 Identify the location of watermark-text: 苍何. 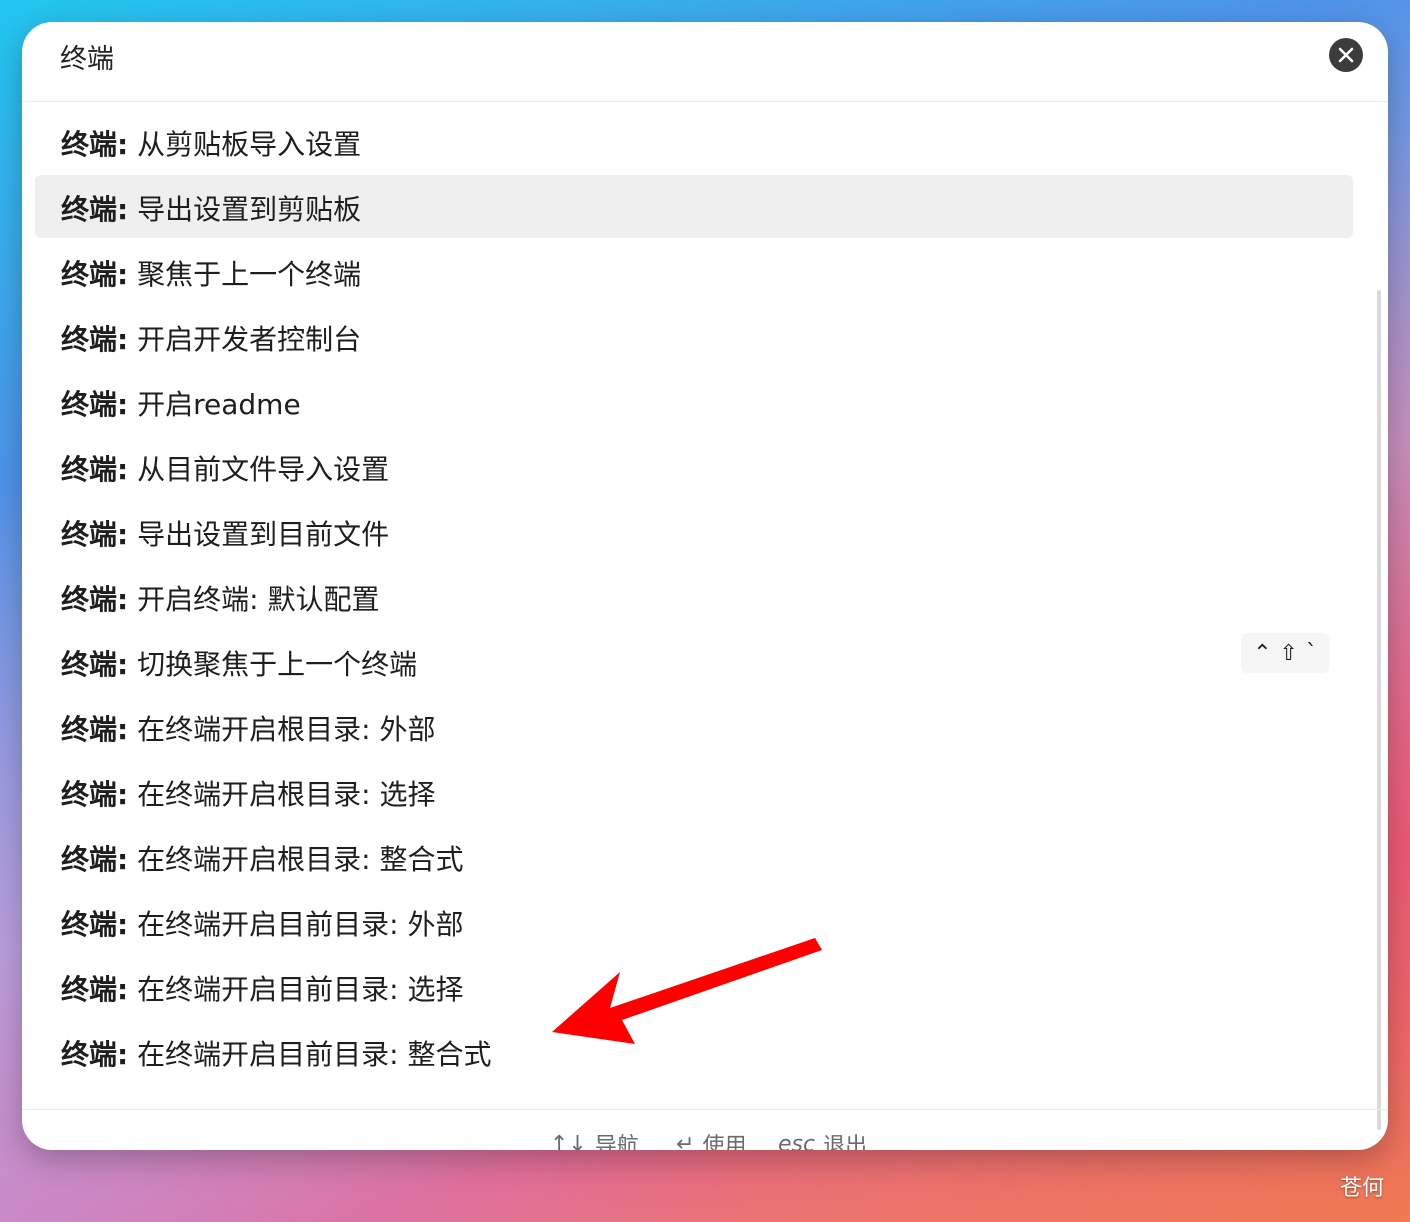
(1362, 1188).